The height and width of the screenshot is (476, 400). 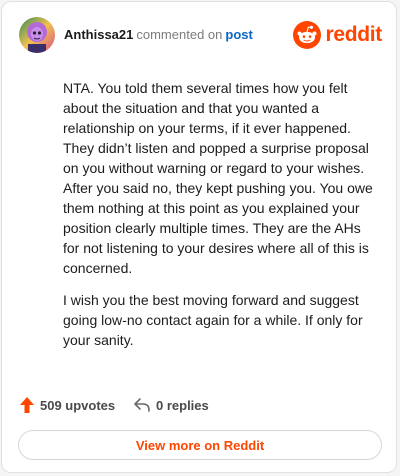 I want to click on byline: Anthissa21 commented on post, so click(x=158, y=35).